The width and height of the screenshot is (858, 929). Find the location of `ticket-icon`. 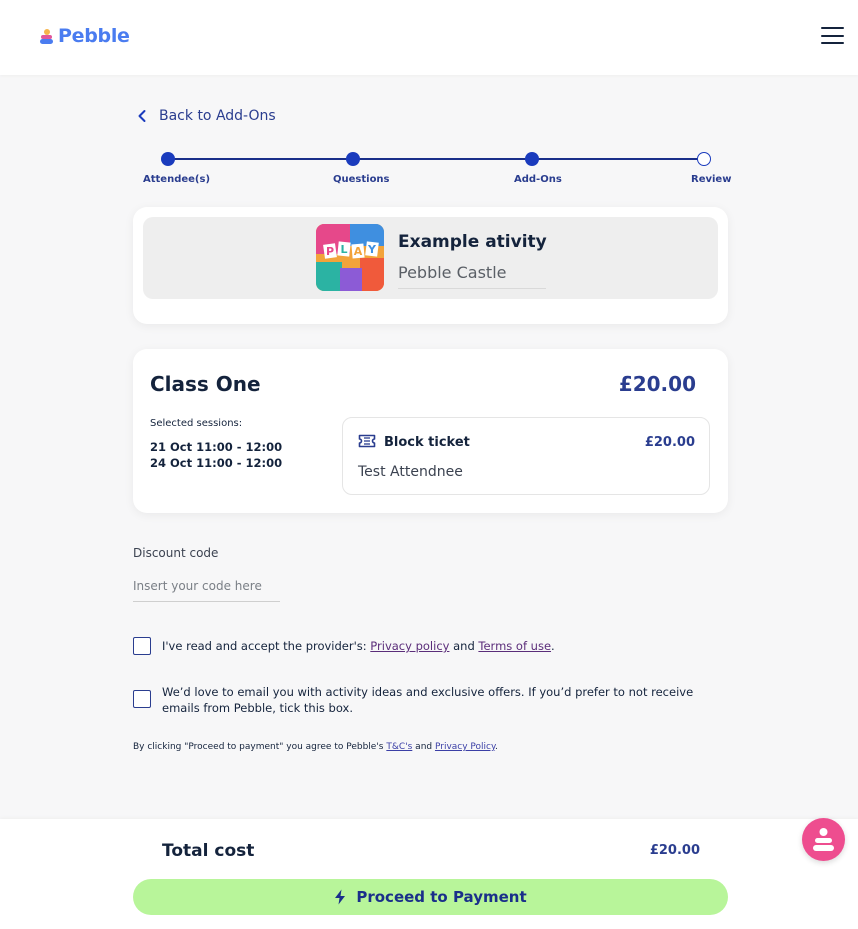

ticket-icon is located at coordinates (367, 441).